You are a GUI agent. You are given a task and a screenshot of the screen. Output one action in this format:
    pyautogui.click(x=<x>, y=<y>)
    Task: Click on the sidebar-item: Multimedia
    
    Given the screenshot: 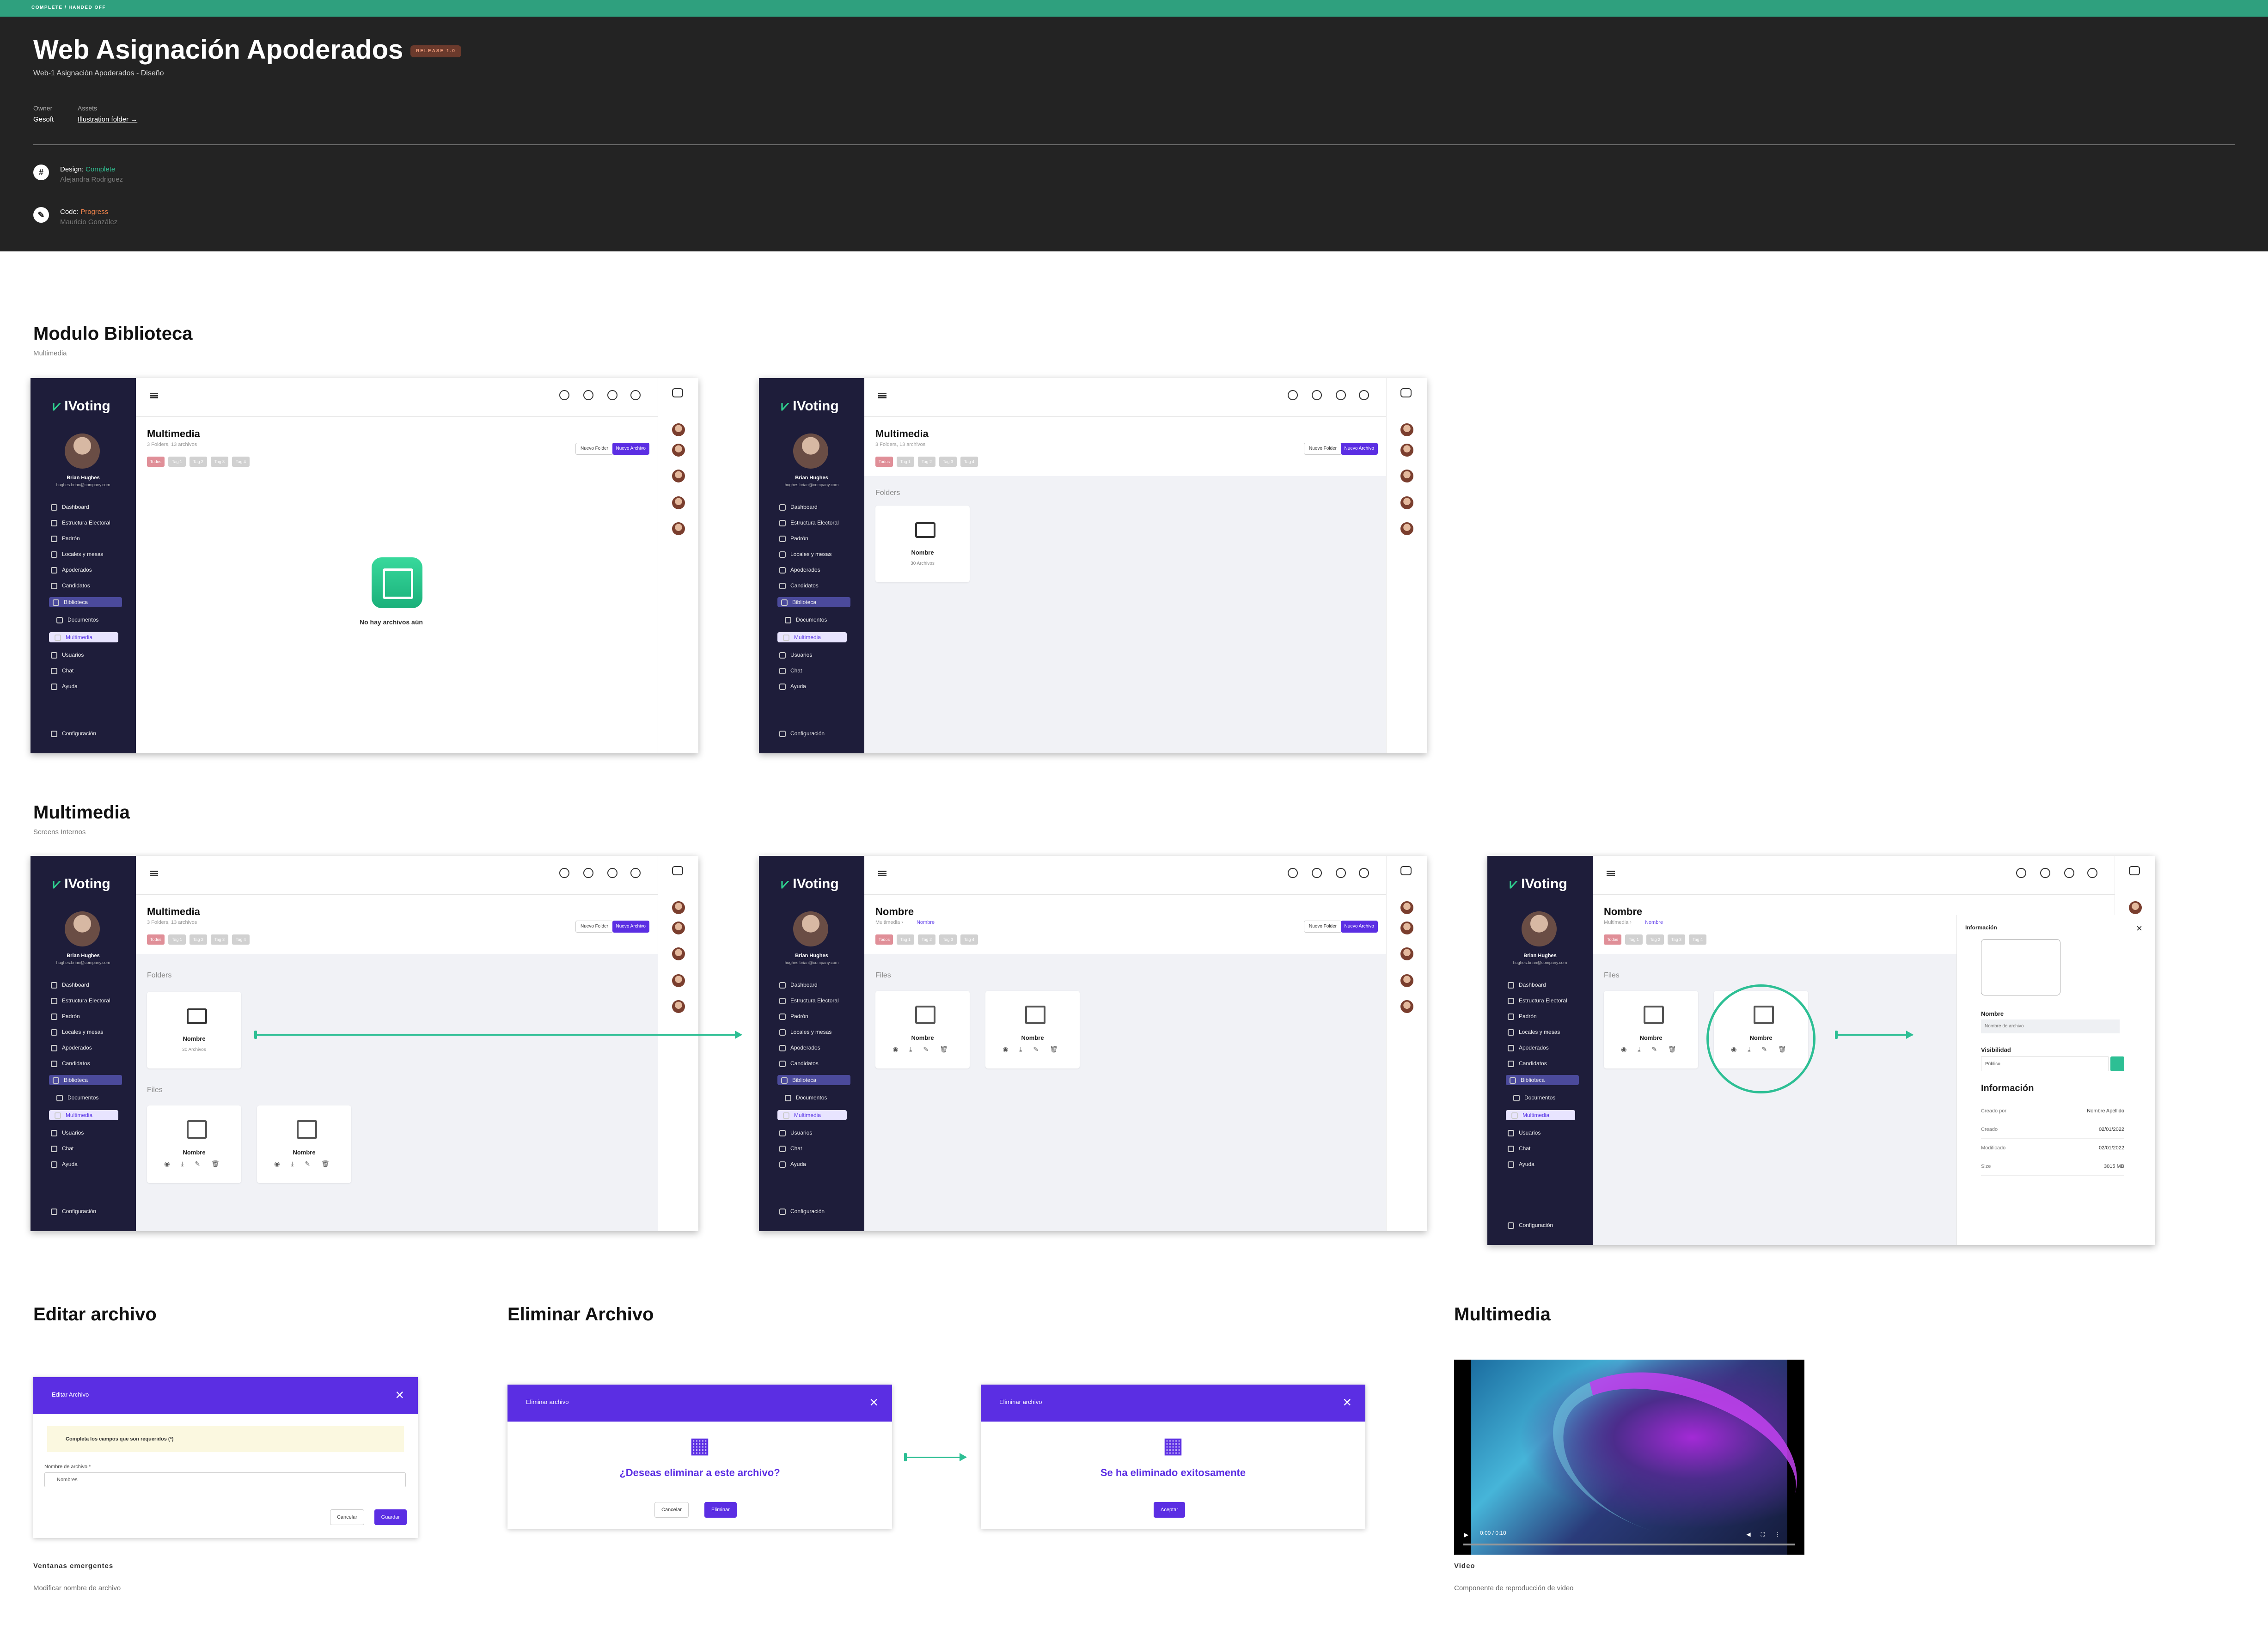 What is the action you would take?
    pyautogui.click(x=83, y=1115)
    